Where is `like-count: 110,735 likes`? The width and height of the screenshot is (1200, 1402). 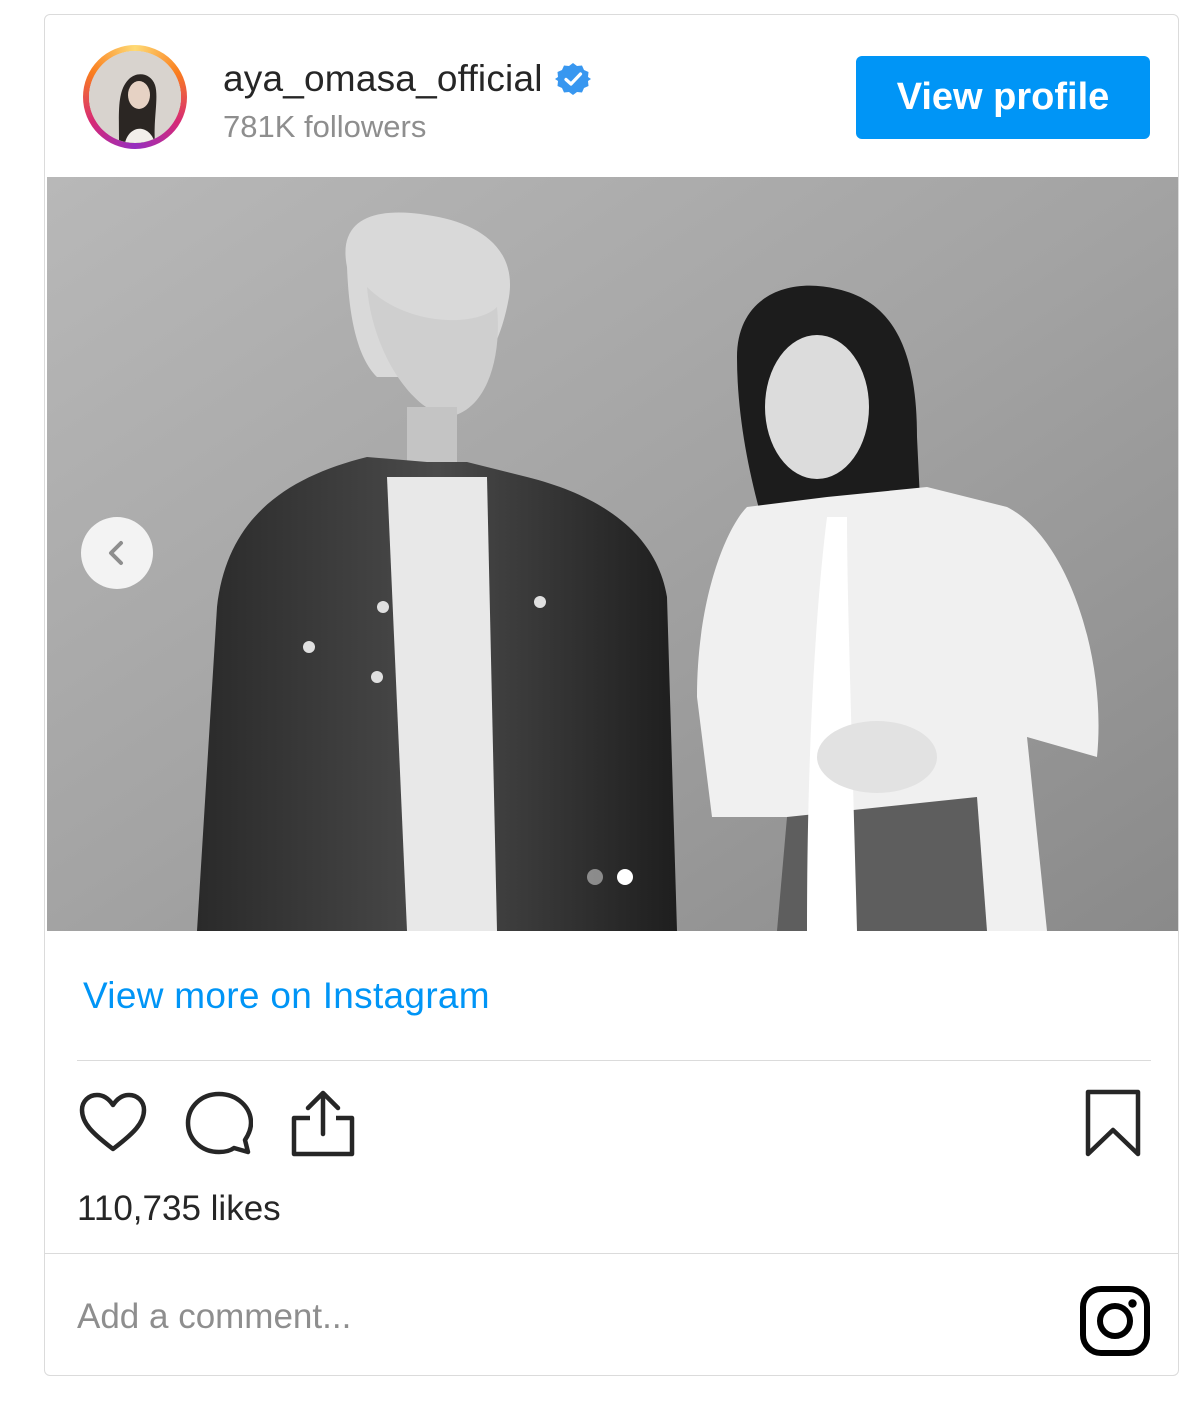
like-count: 110,735 likes is located at coordinates (179, 1208).